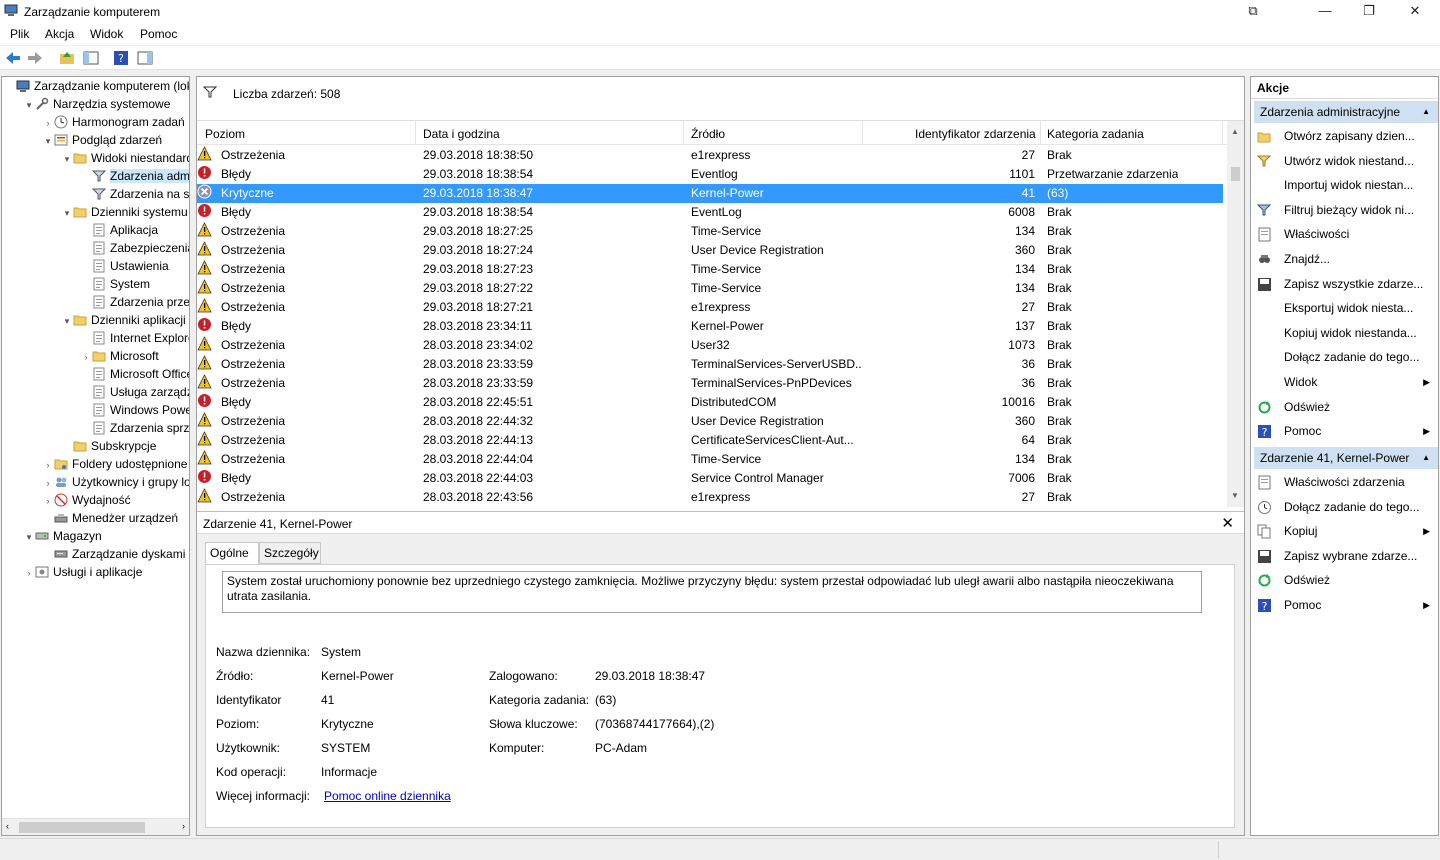  Describe the element at coordinates (1344, 482) in the screenshot. I see `action-item: Właściwości zdarzenia` at that location.